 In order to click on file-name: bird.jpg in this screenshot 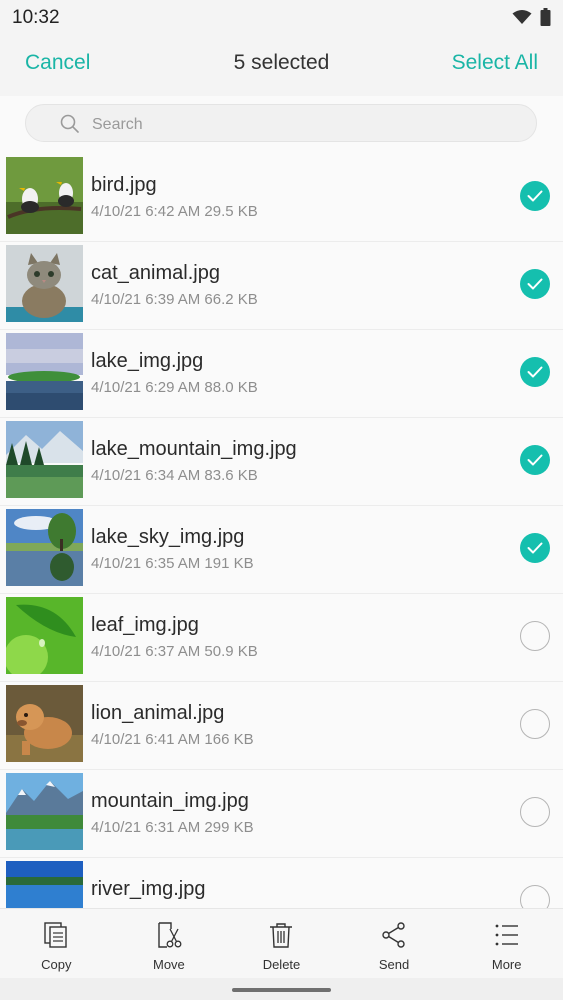, I will do `click(124, 185)`.